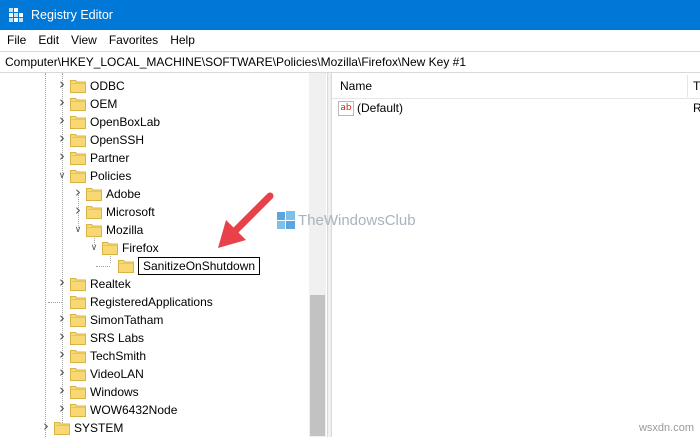  Describe the element at coordinates (140, 248) in the screenshot. I see `tree-item-label: Firefox` at that location.